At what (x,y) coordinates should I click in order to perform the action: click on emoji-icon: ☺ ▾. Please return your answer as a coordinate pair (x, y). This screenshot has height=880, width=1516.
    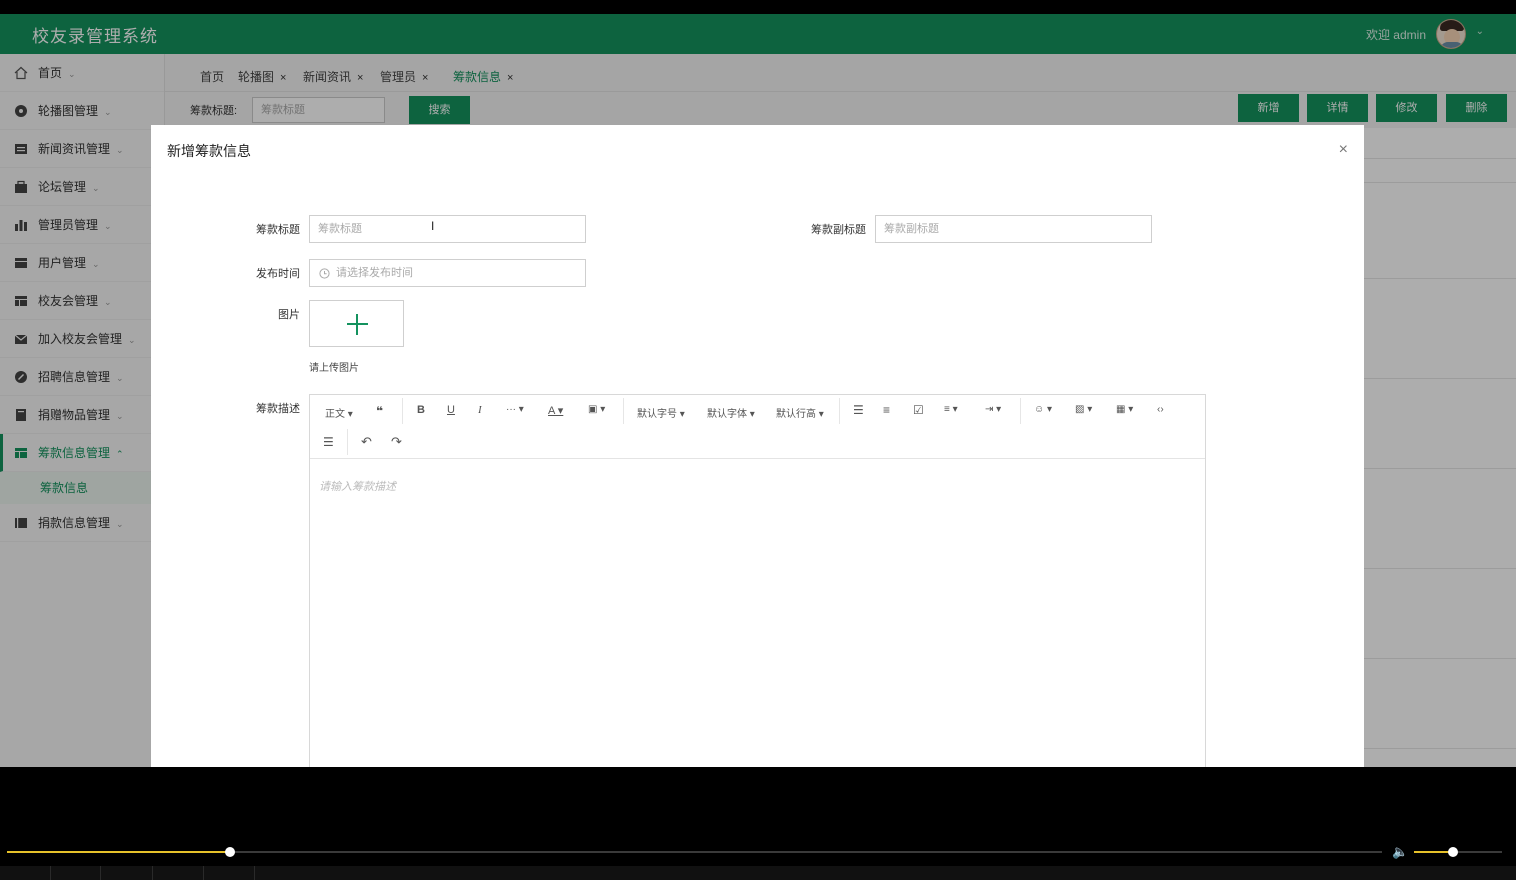
    Looking at the image, I should click on (1043, 409).